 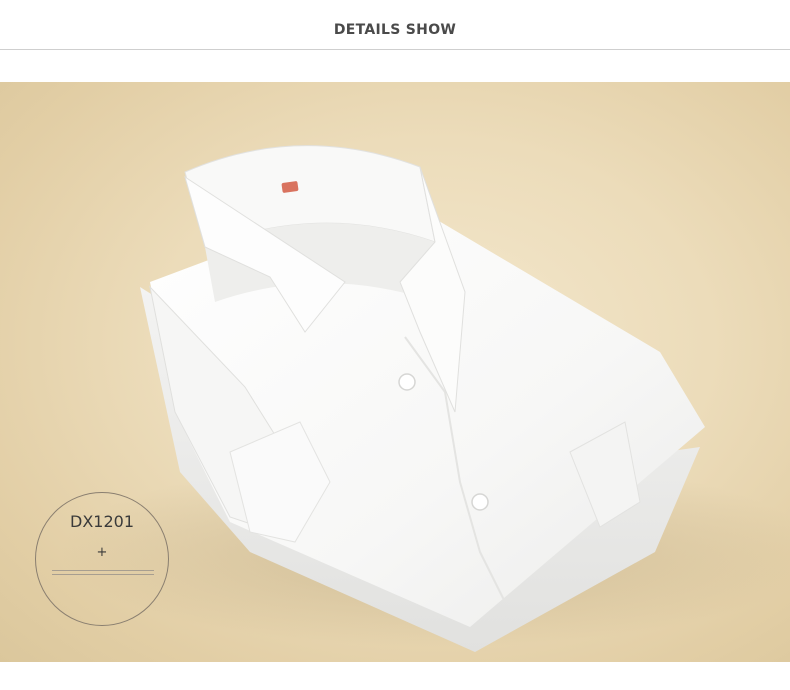 I want to click on header-divider, so click(x=395, y=49).